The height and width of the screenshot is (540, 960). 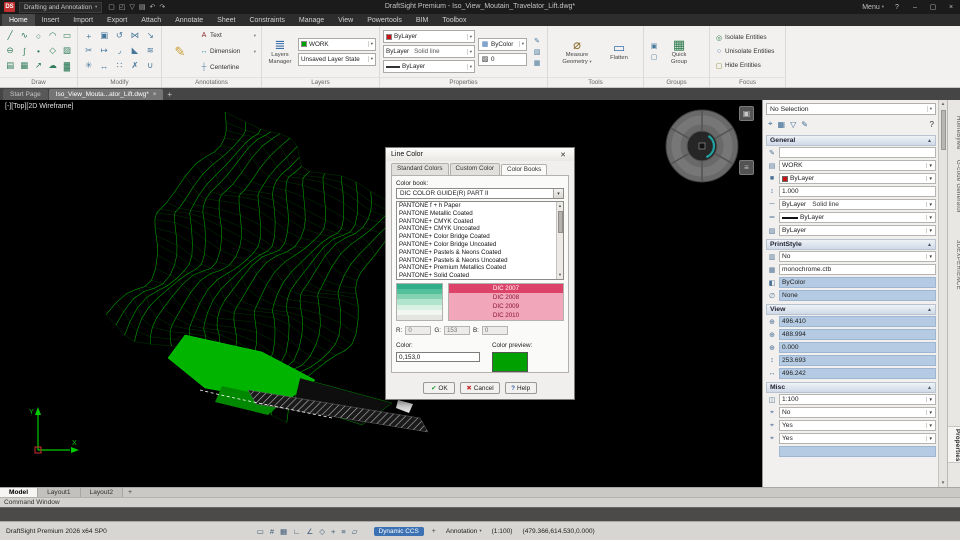 What do you see at coordinates (897, 7) in the screenshot?
I see `help-icon: ?` at bounding box center [897, 7].